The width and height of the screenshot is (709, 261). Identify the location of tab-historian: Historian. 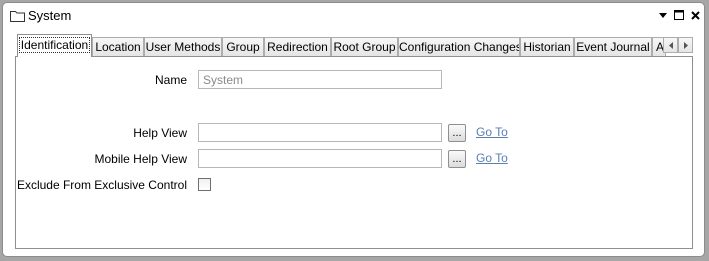
(547, 46).